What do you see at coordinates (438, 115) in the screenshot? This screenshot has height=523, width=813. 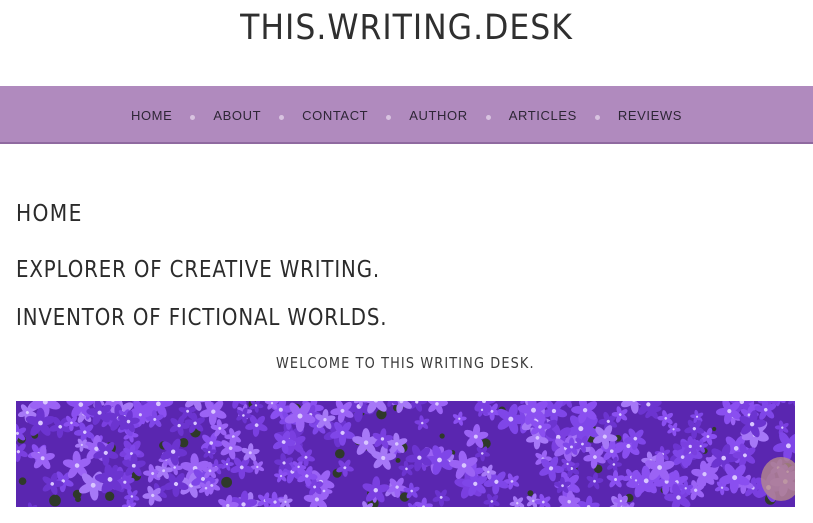 I see `nav-item-author: AUTHOR` at bounding box center [438, 115].